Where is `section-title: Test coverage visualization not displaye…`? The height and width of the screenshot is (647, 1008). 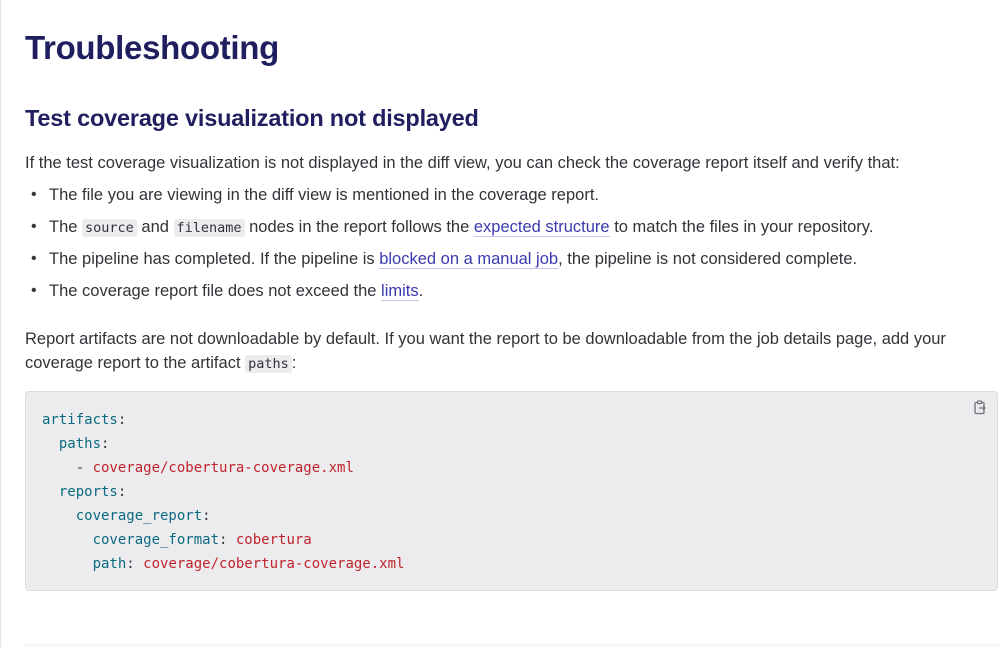 section-title: Test coverage visualization not displaye… is located at coordinates (252, 118).